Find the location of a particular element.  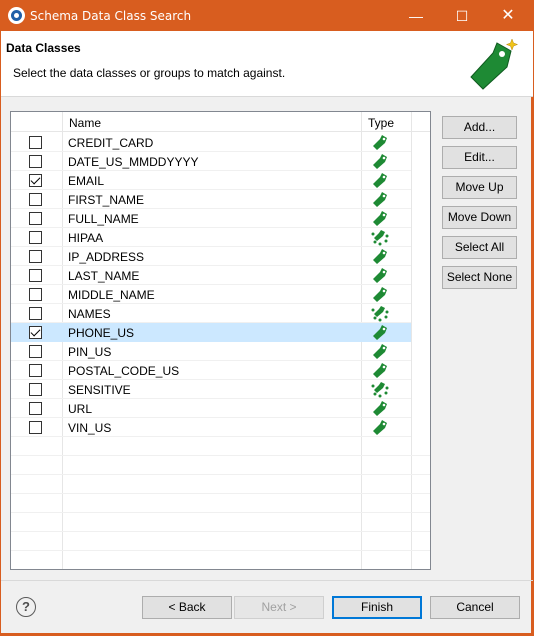

maximize-button: ☐ is located at coordinates (462, 16).